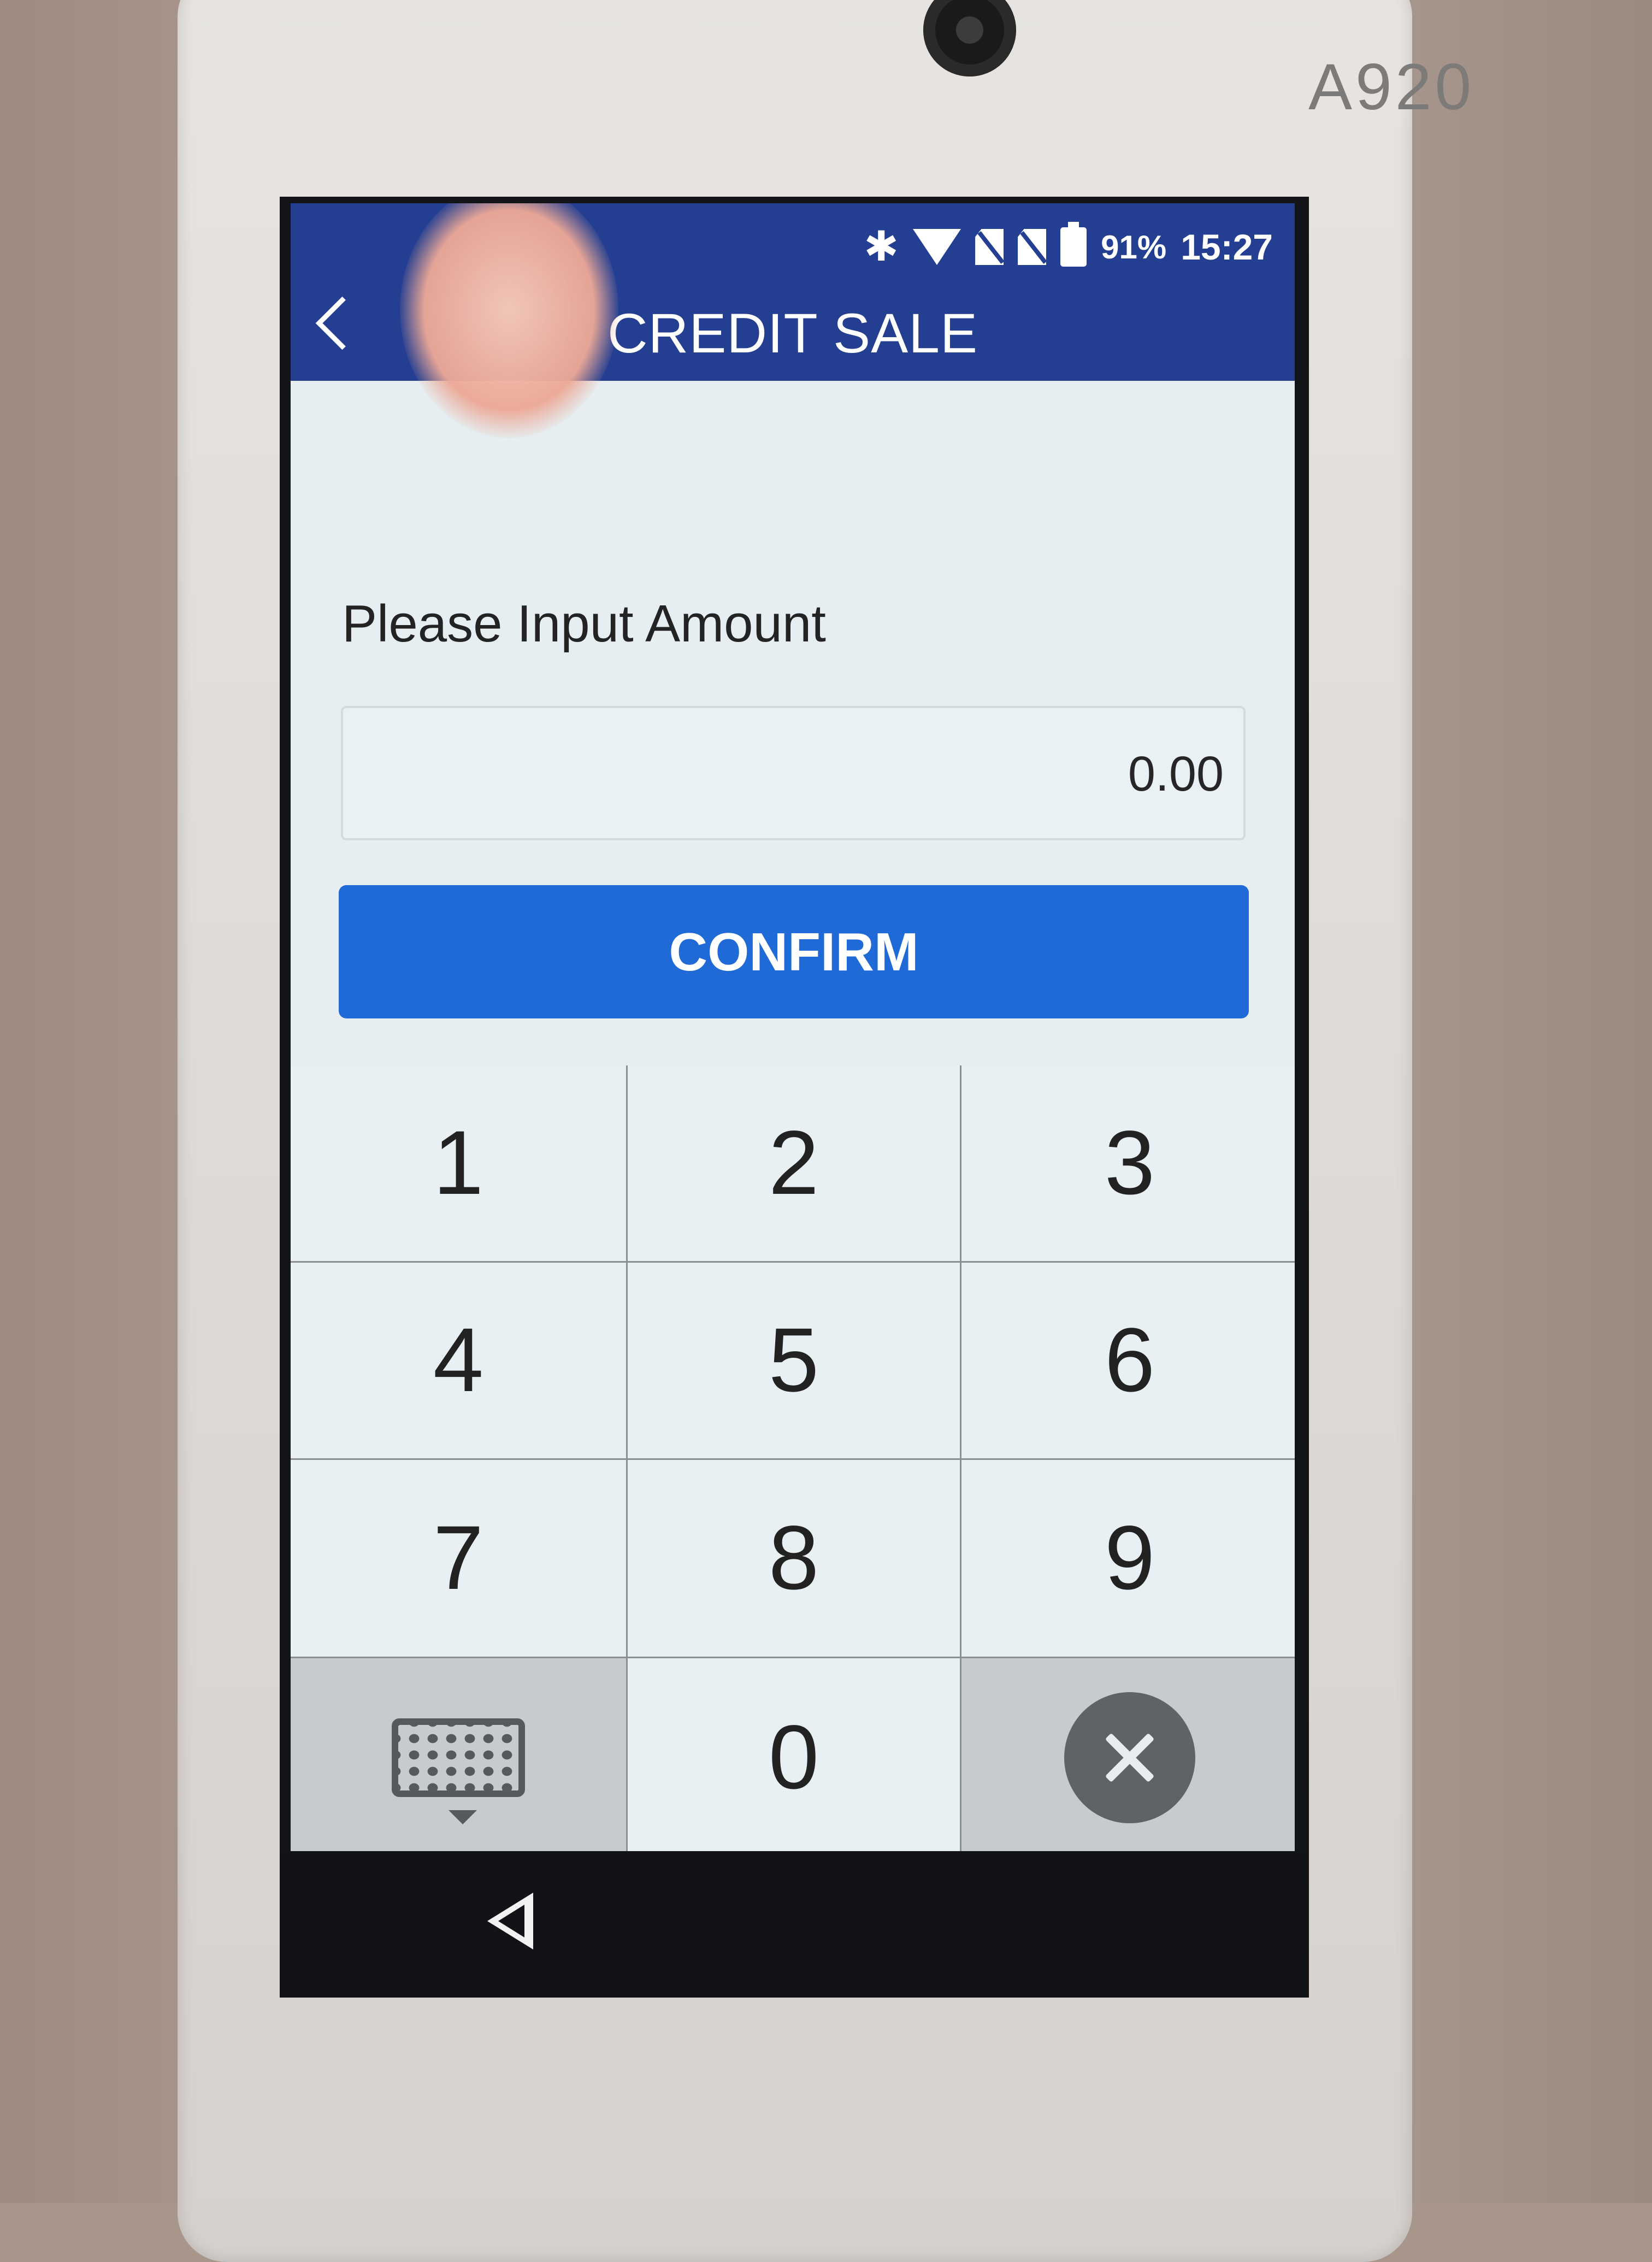  I want to click on amount-value: 0.00, so click(1176, 775).